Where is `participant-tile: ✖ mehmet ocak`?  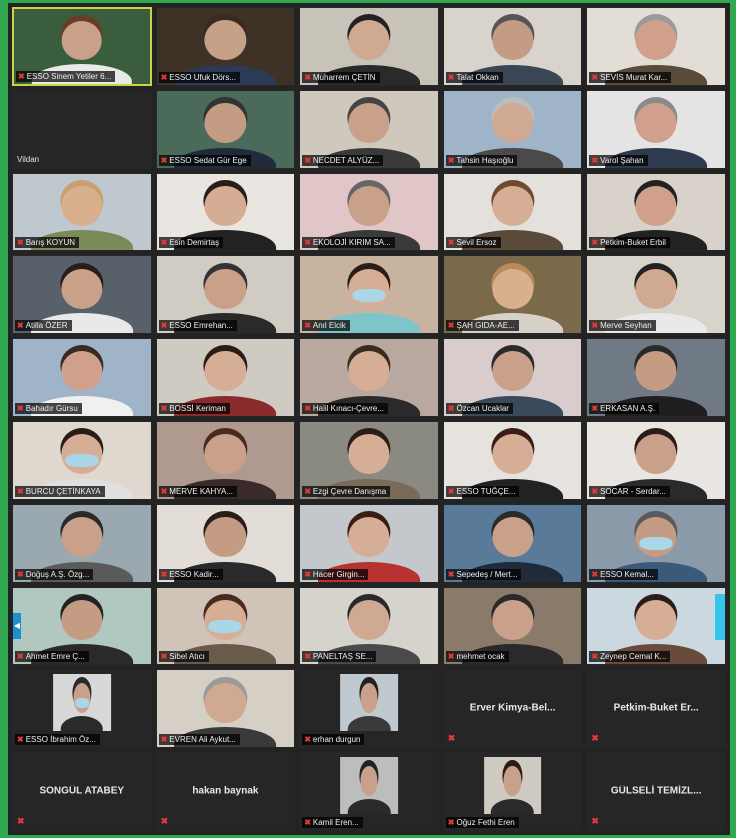
participant-tile: ✖ mehmet ocak is located at coordinates (512, 626).